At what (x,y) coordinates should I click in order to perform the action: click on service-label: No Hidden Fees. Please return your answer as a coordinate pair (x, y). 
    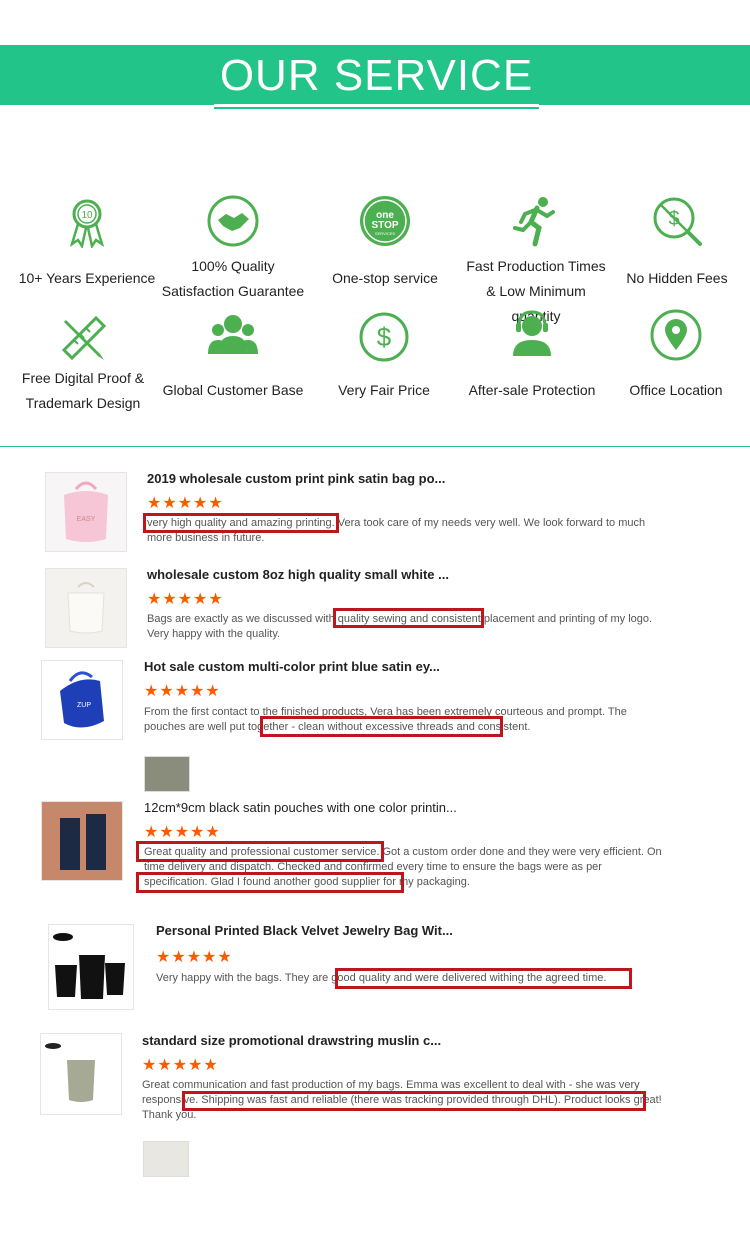
    Looking at the image, I should click on (677, 278).